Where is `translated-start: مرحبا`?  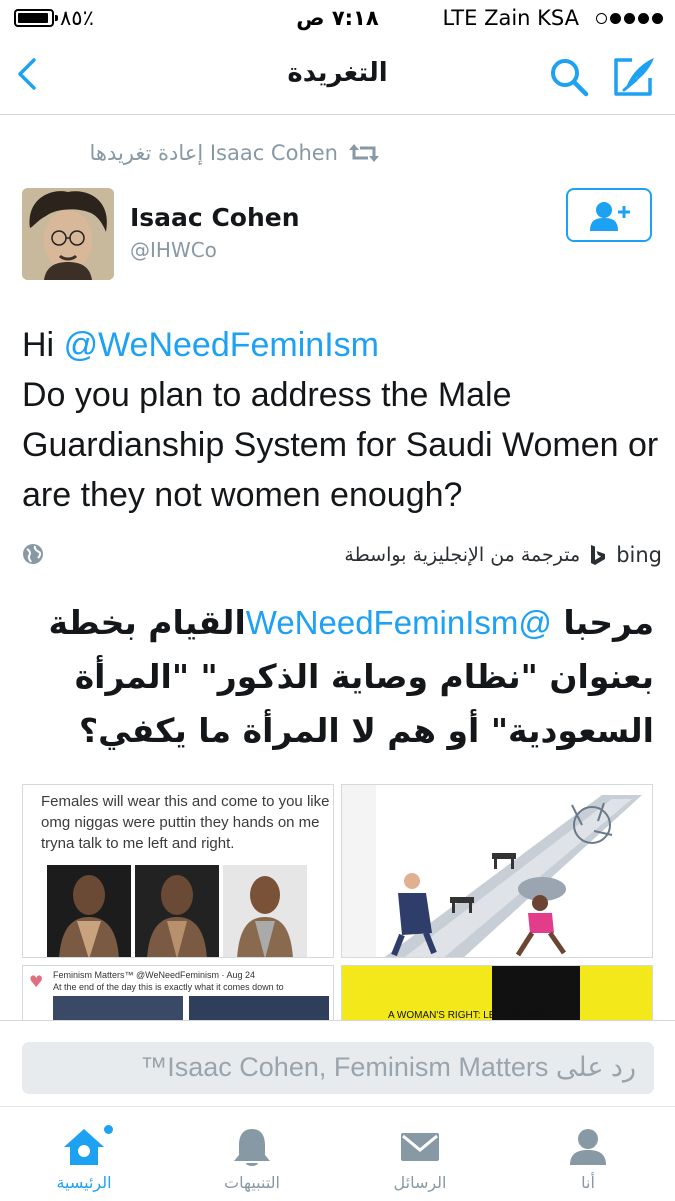 translated-start: مرحبا is located at coordinates (602, 622).